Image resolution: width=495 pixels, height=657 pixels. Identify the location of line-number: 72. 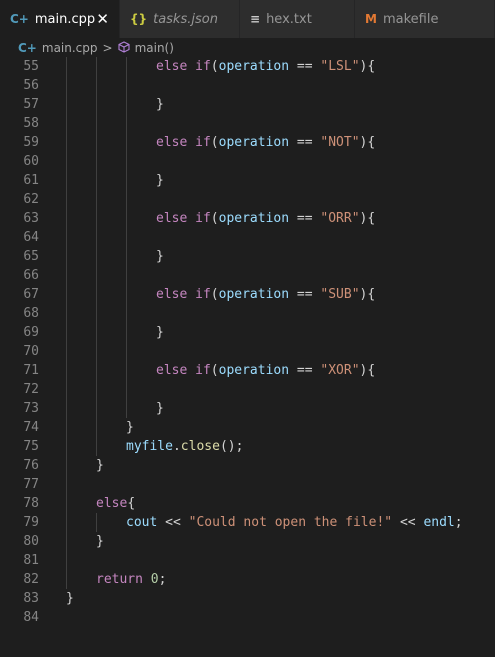
(31, 389).